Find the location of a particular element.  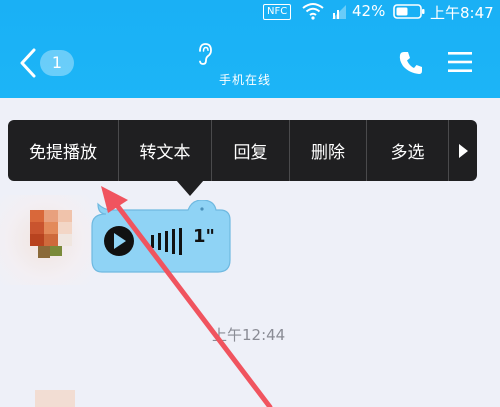

avatar is located at coordinates (52, 235).